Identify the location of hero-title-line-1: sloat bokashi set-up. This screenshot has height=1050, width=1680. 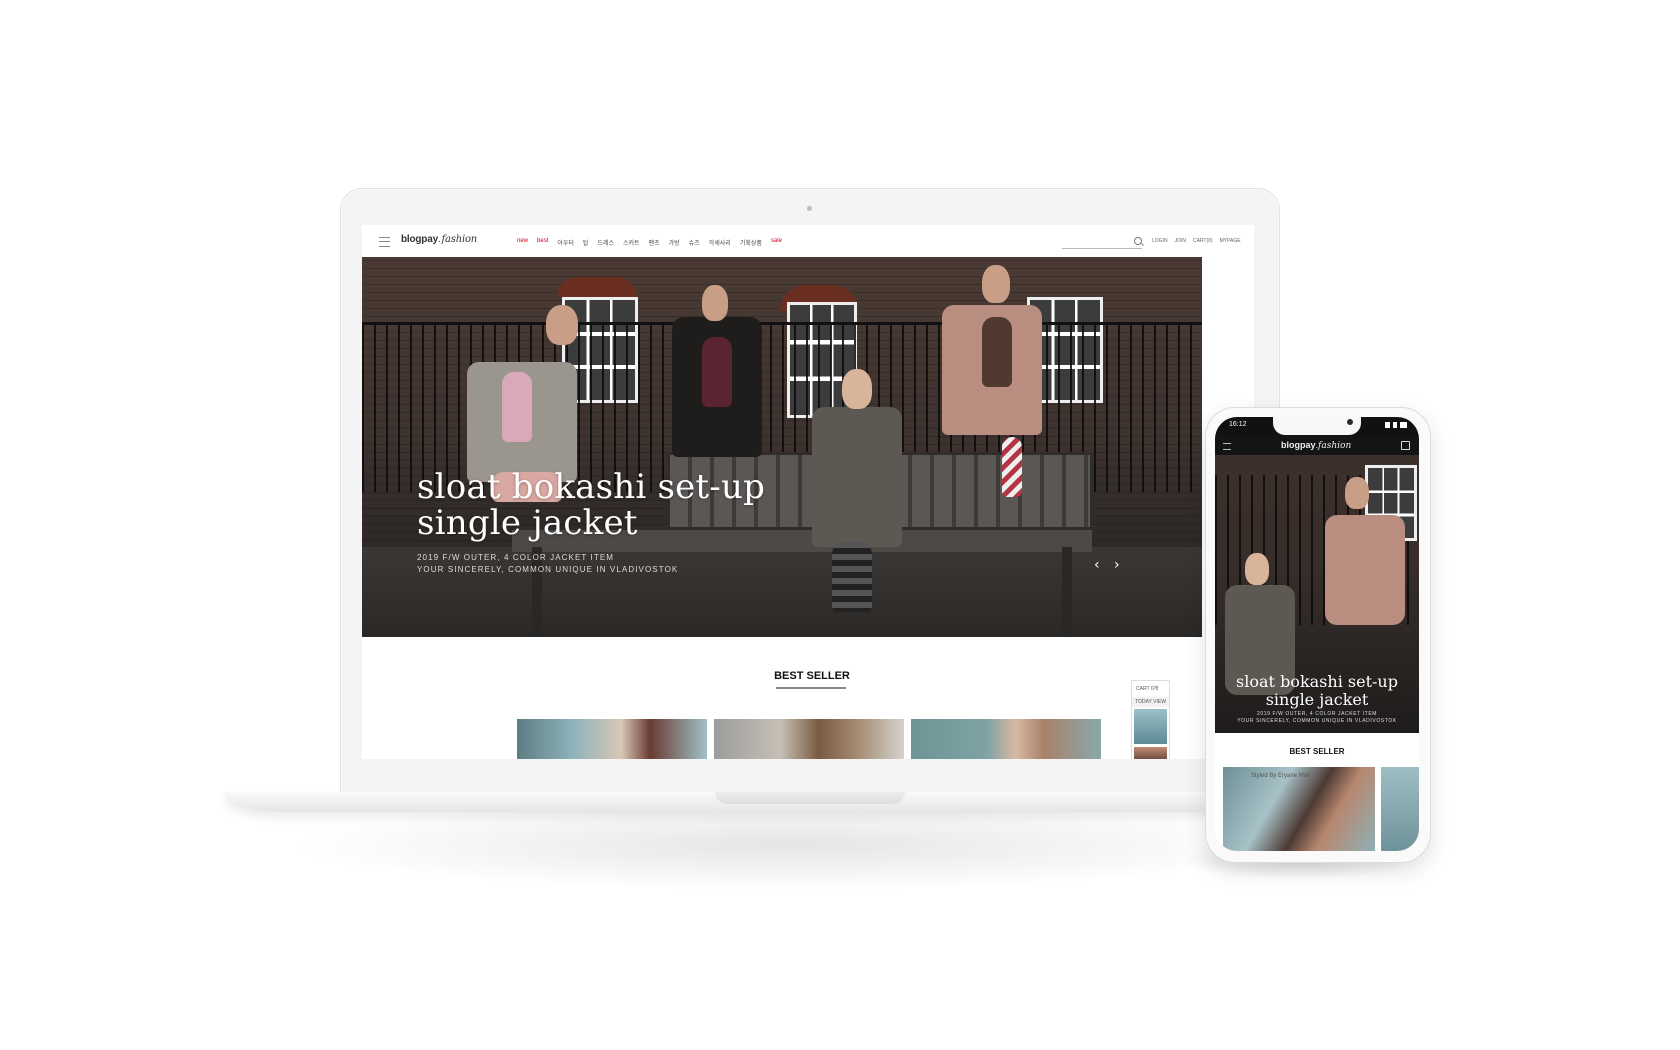
(591, 487).